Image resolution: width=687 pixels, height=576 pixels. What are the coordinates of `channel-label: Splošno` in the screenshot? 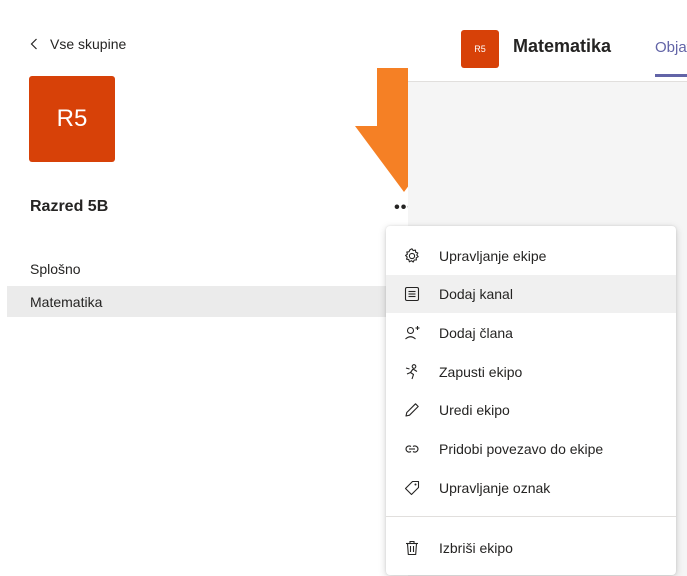 It's located at (55, 268).